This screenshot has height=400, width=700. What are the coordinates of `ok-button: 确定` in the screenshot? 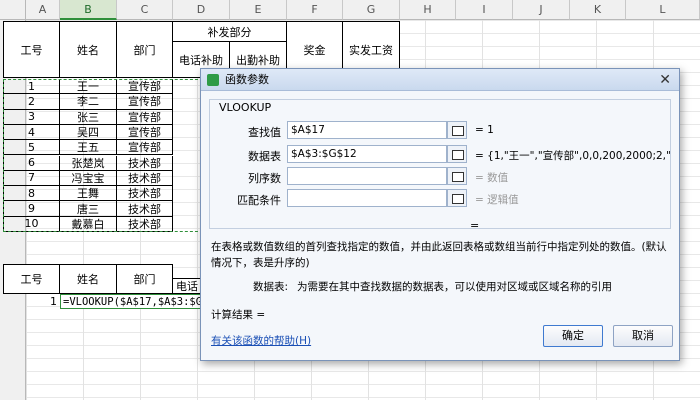 It's located at (573, 336).